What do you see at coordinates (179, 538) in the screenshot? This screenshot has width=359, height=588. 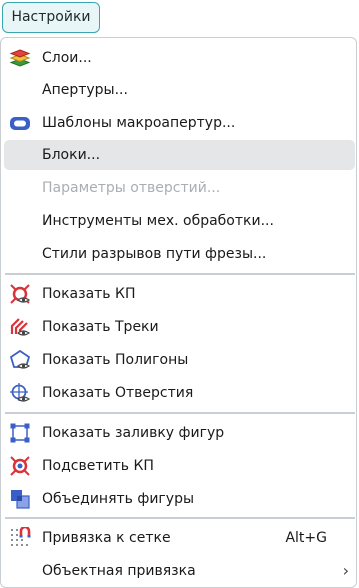 I see `menu-item-grid-snap: Привязка к сетке Alt+G` at bounding box center [179, 538].